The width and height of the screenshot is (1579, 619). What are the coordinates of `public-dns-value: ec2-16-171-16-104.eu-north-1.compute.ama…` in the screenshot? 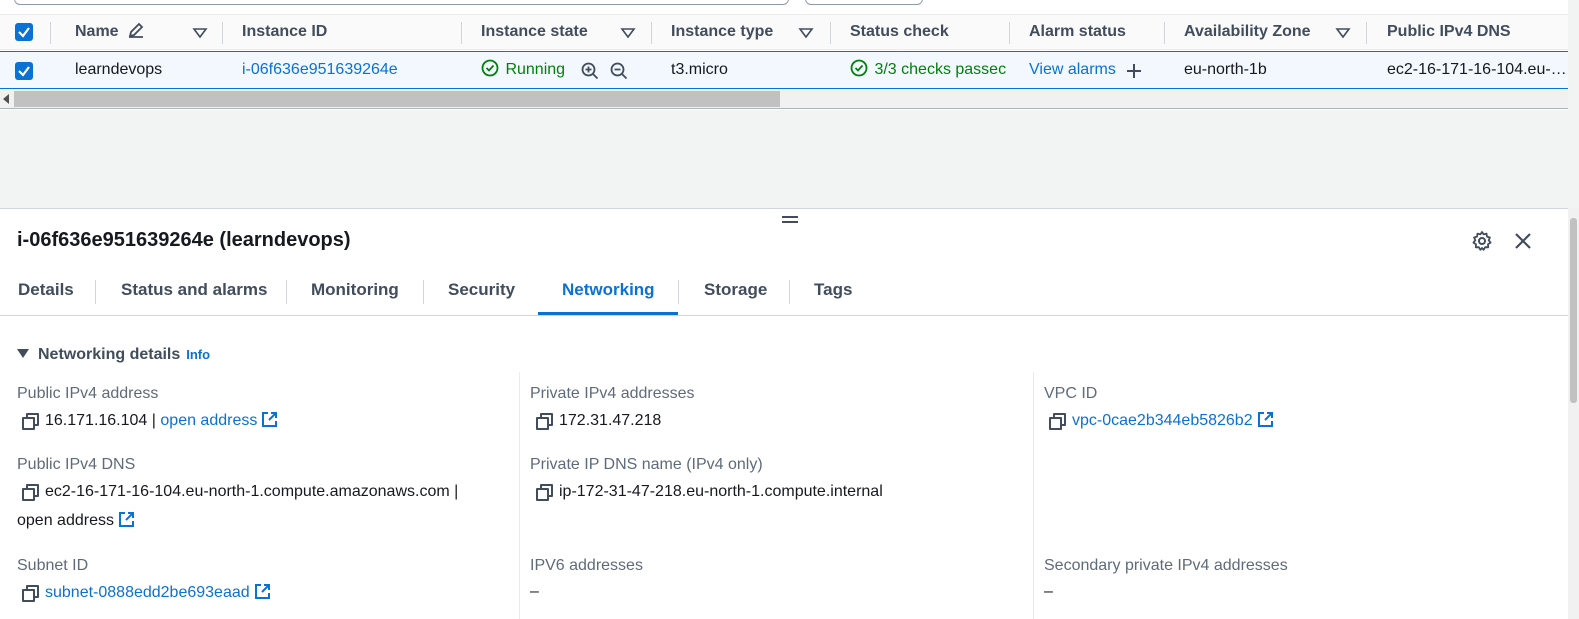 It's located at (240, 491).